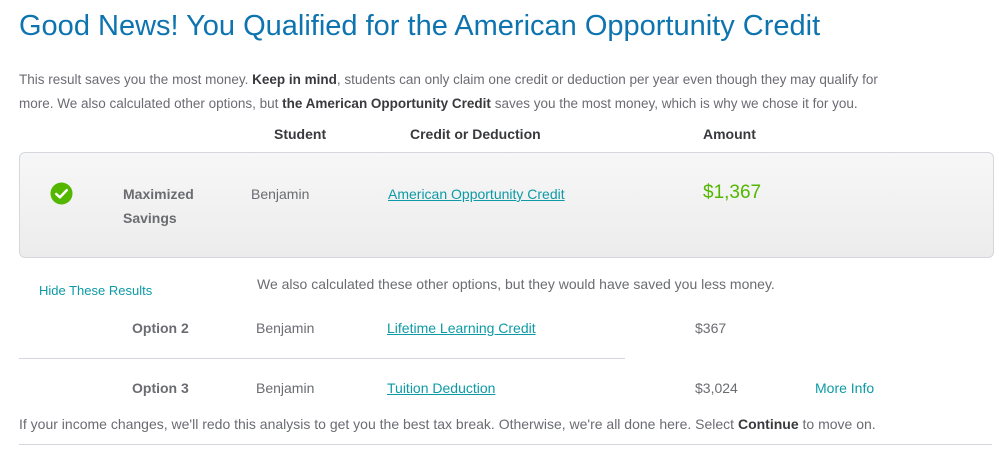  Describe the element at coordinates (150, 218) in the screenshot. I see `best-label: Savings` at that location.